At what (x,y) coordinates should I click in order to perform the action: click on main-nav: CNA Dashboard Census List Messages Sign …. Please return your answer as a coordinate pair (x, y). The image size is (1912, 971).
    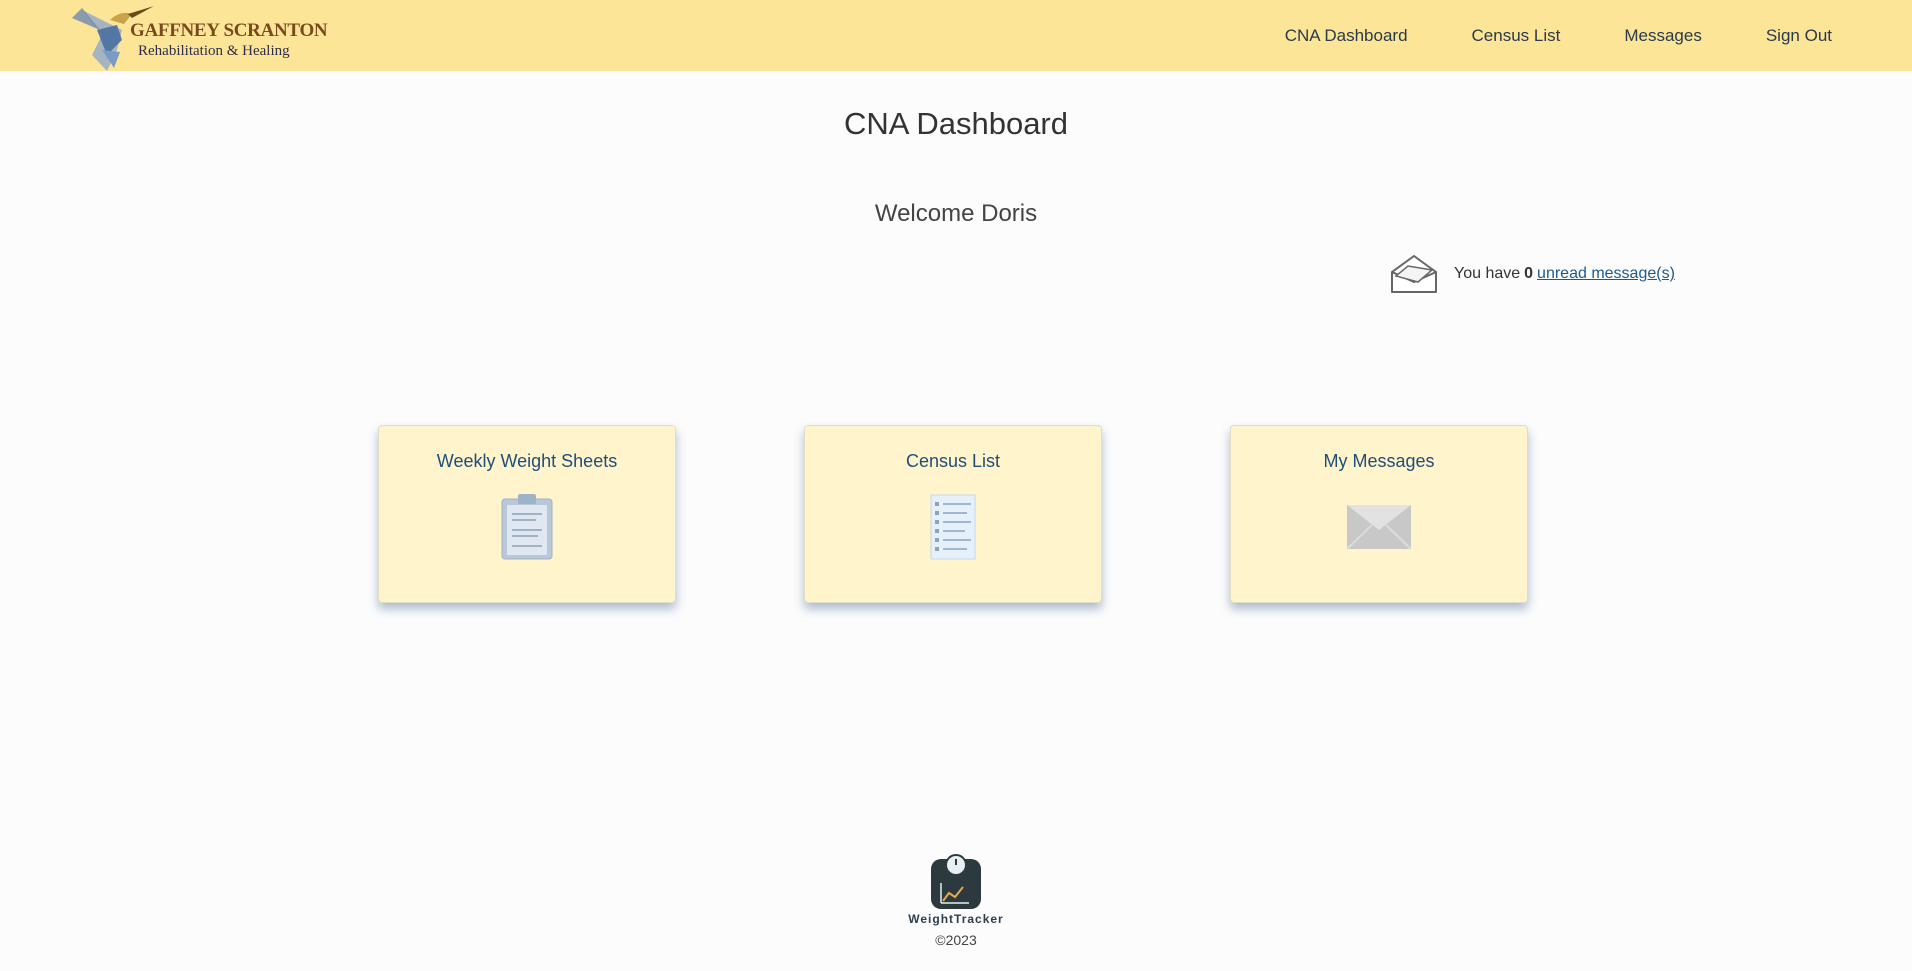
    Looking at the image, I should click on (1526, 35).